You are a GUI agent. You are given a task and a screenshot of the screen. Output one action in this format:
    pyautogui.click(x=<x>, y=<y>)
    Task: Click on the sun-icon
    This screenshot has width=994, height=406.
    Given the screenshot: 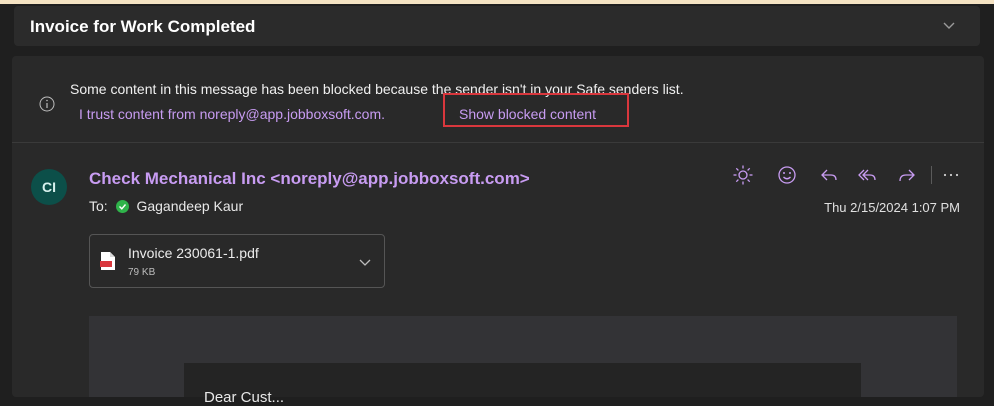 What is the action you would take?
    pyautogui.click(x=743, y=175)
    